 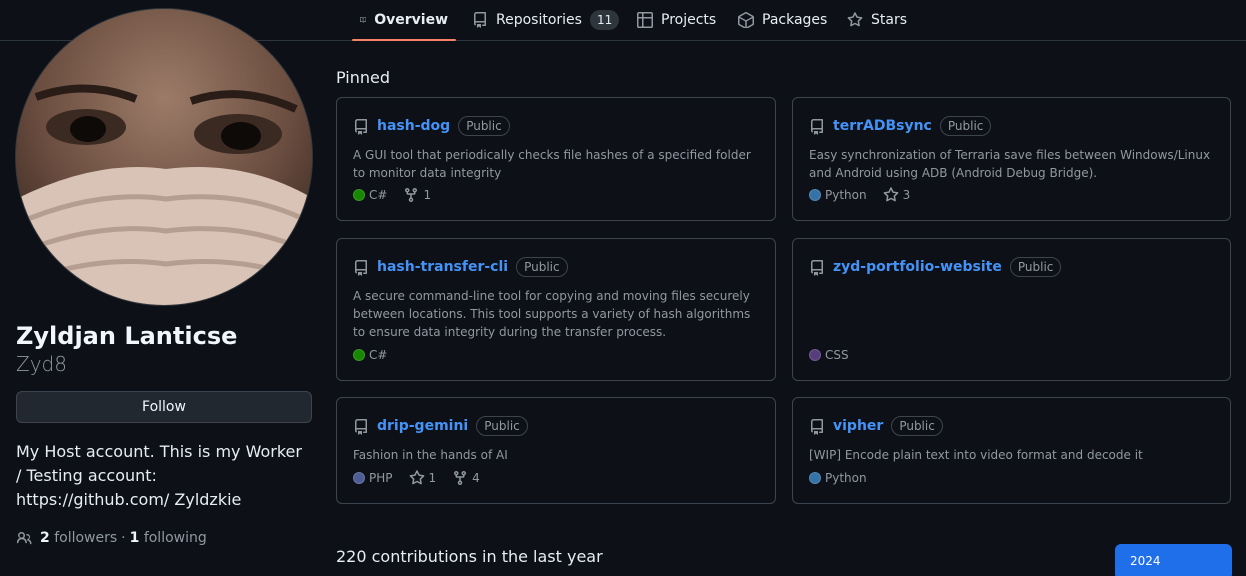 What do you see at coordinates (45, 538) in the screenshot?
I see `followers-count: 2` at bounding box center [45, 538].